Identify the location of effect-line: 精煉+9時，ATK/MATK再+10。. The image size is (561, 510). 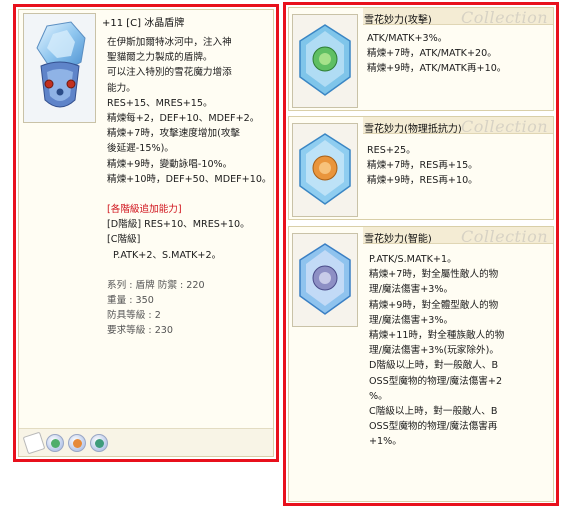
(437, 69).